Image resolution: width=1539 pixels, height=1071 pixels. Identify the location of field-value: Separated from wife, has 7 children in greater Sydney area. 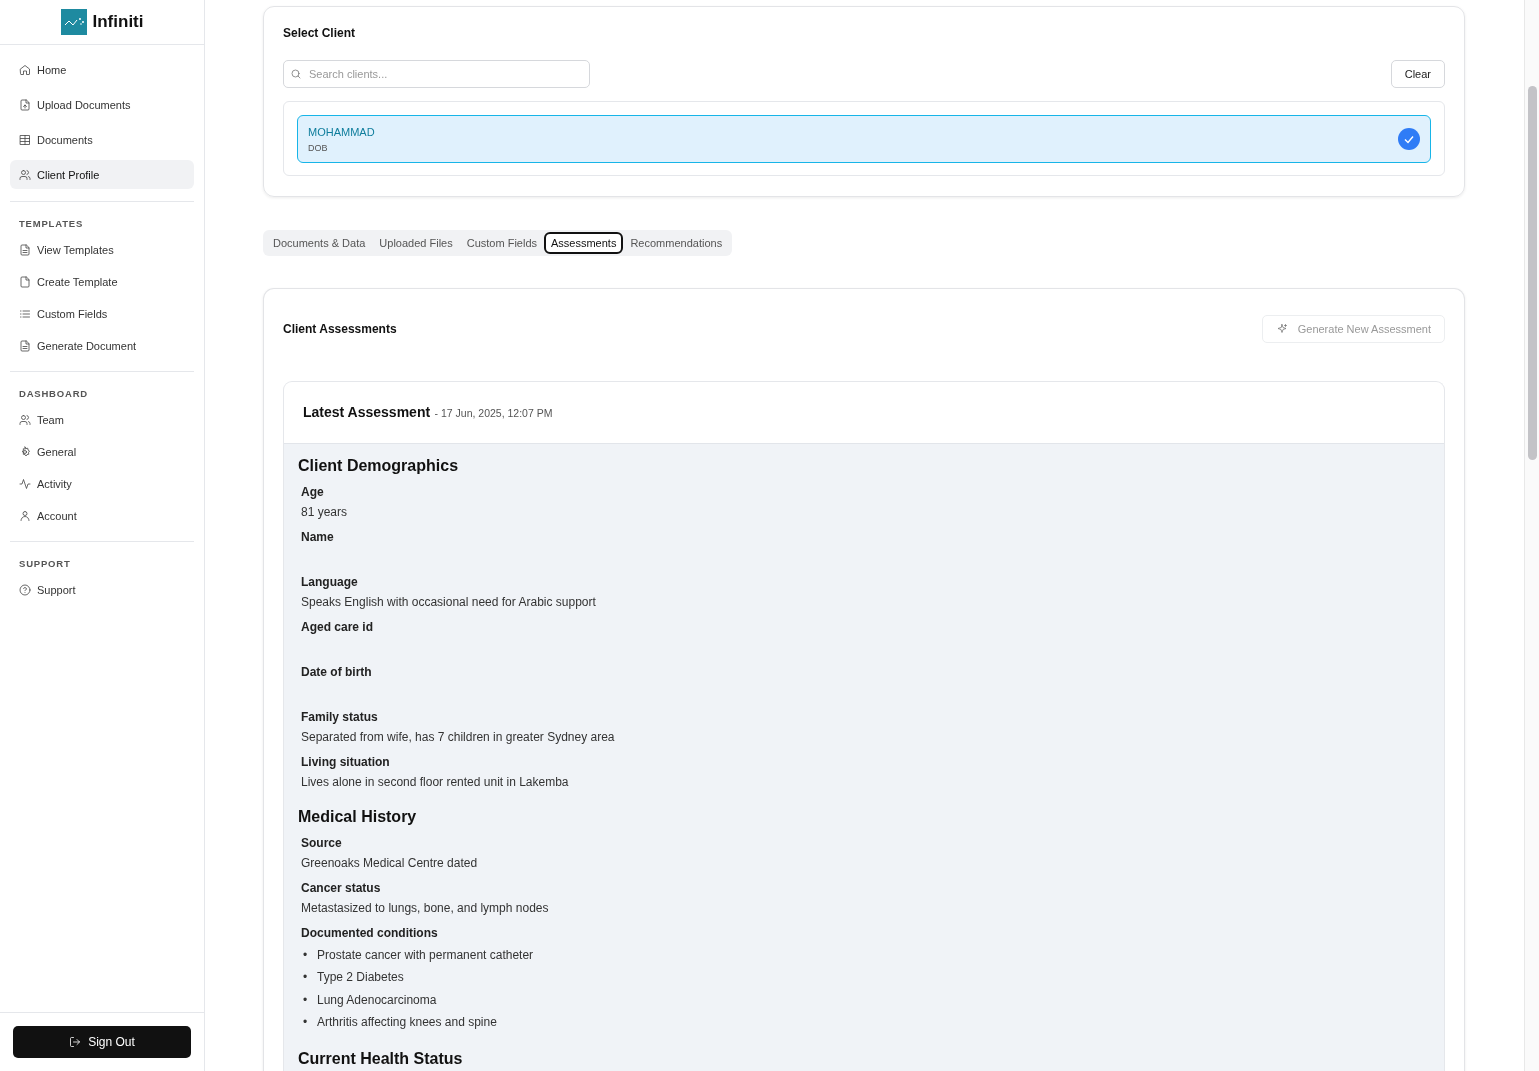
(458, 737).